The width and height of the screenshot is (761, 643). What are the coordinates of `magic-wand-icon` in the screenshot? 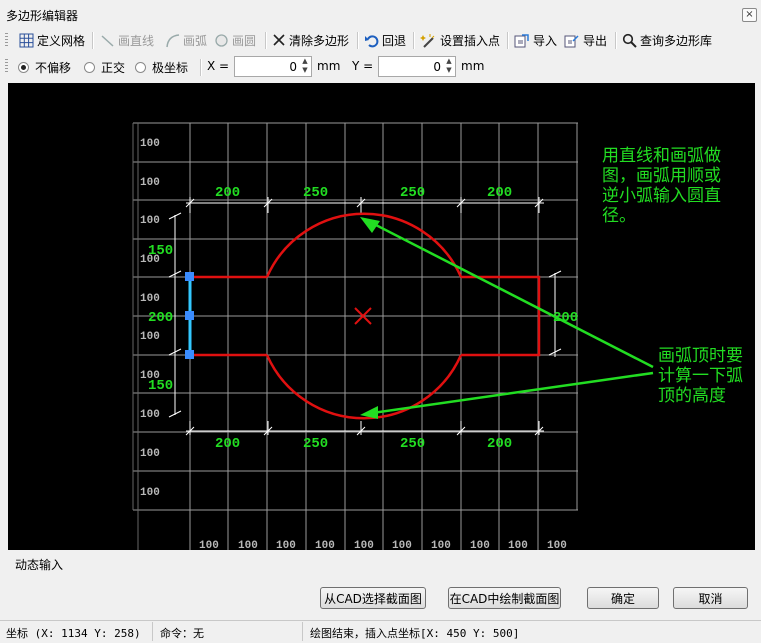 It's located at (427, 40).